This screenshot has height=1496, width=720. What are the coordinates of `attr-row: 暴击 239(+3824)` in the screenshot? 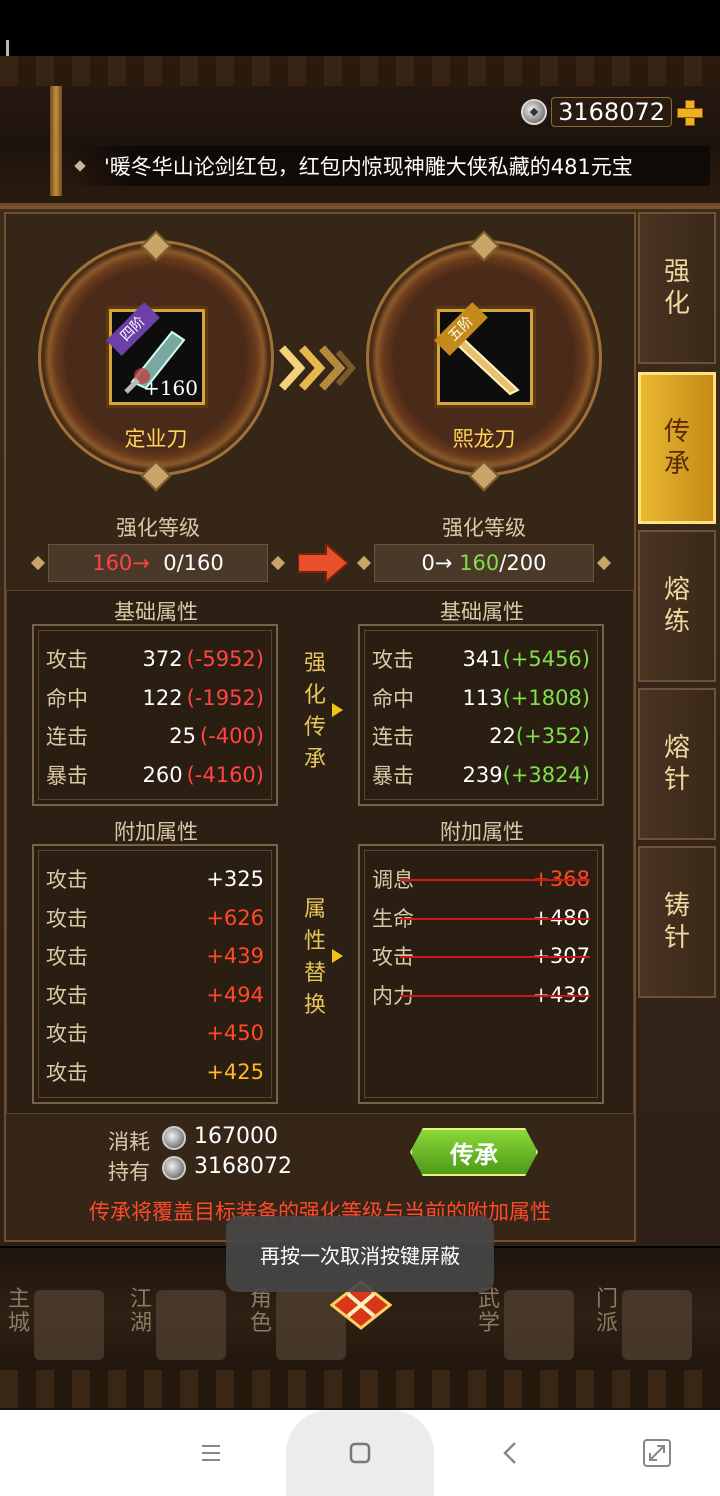 It's located at (481, 775).